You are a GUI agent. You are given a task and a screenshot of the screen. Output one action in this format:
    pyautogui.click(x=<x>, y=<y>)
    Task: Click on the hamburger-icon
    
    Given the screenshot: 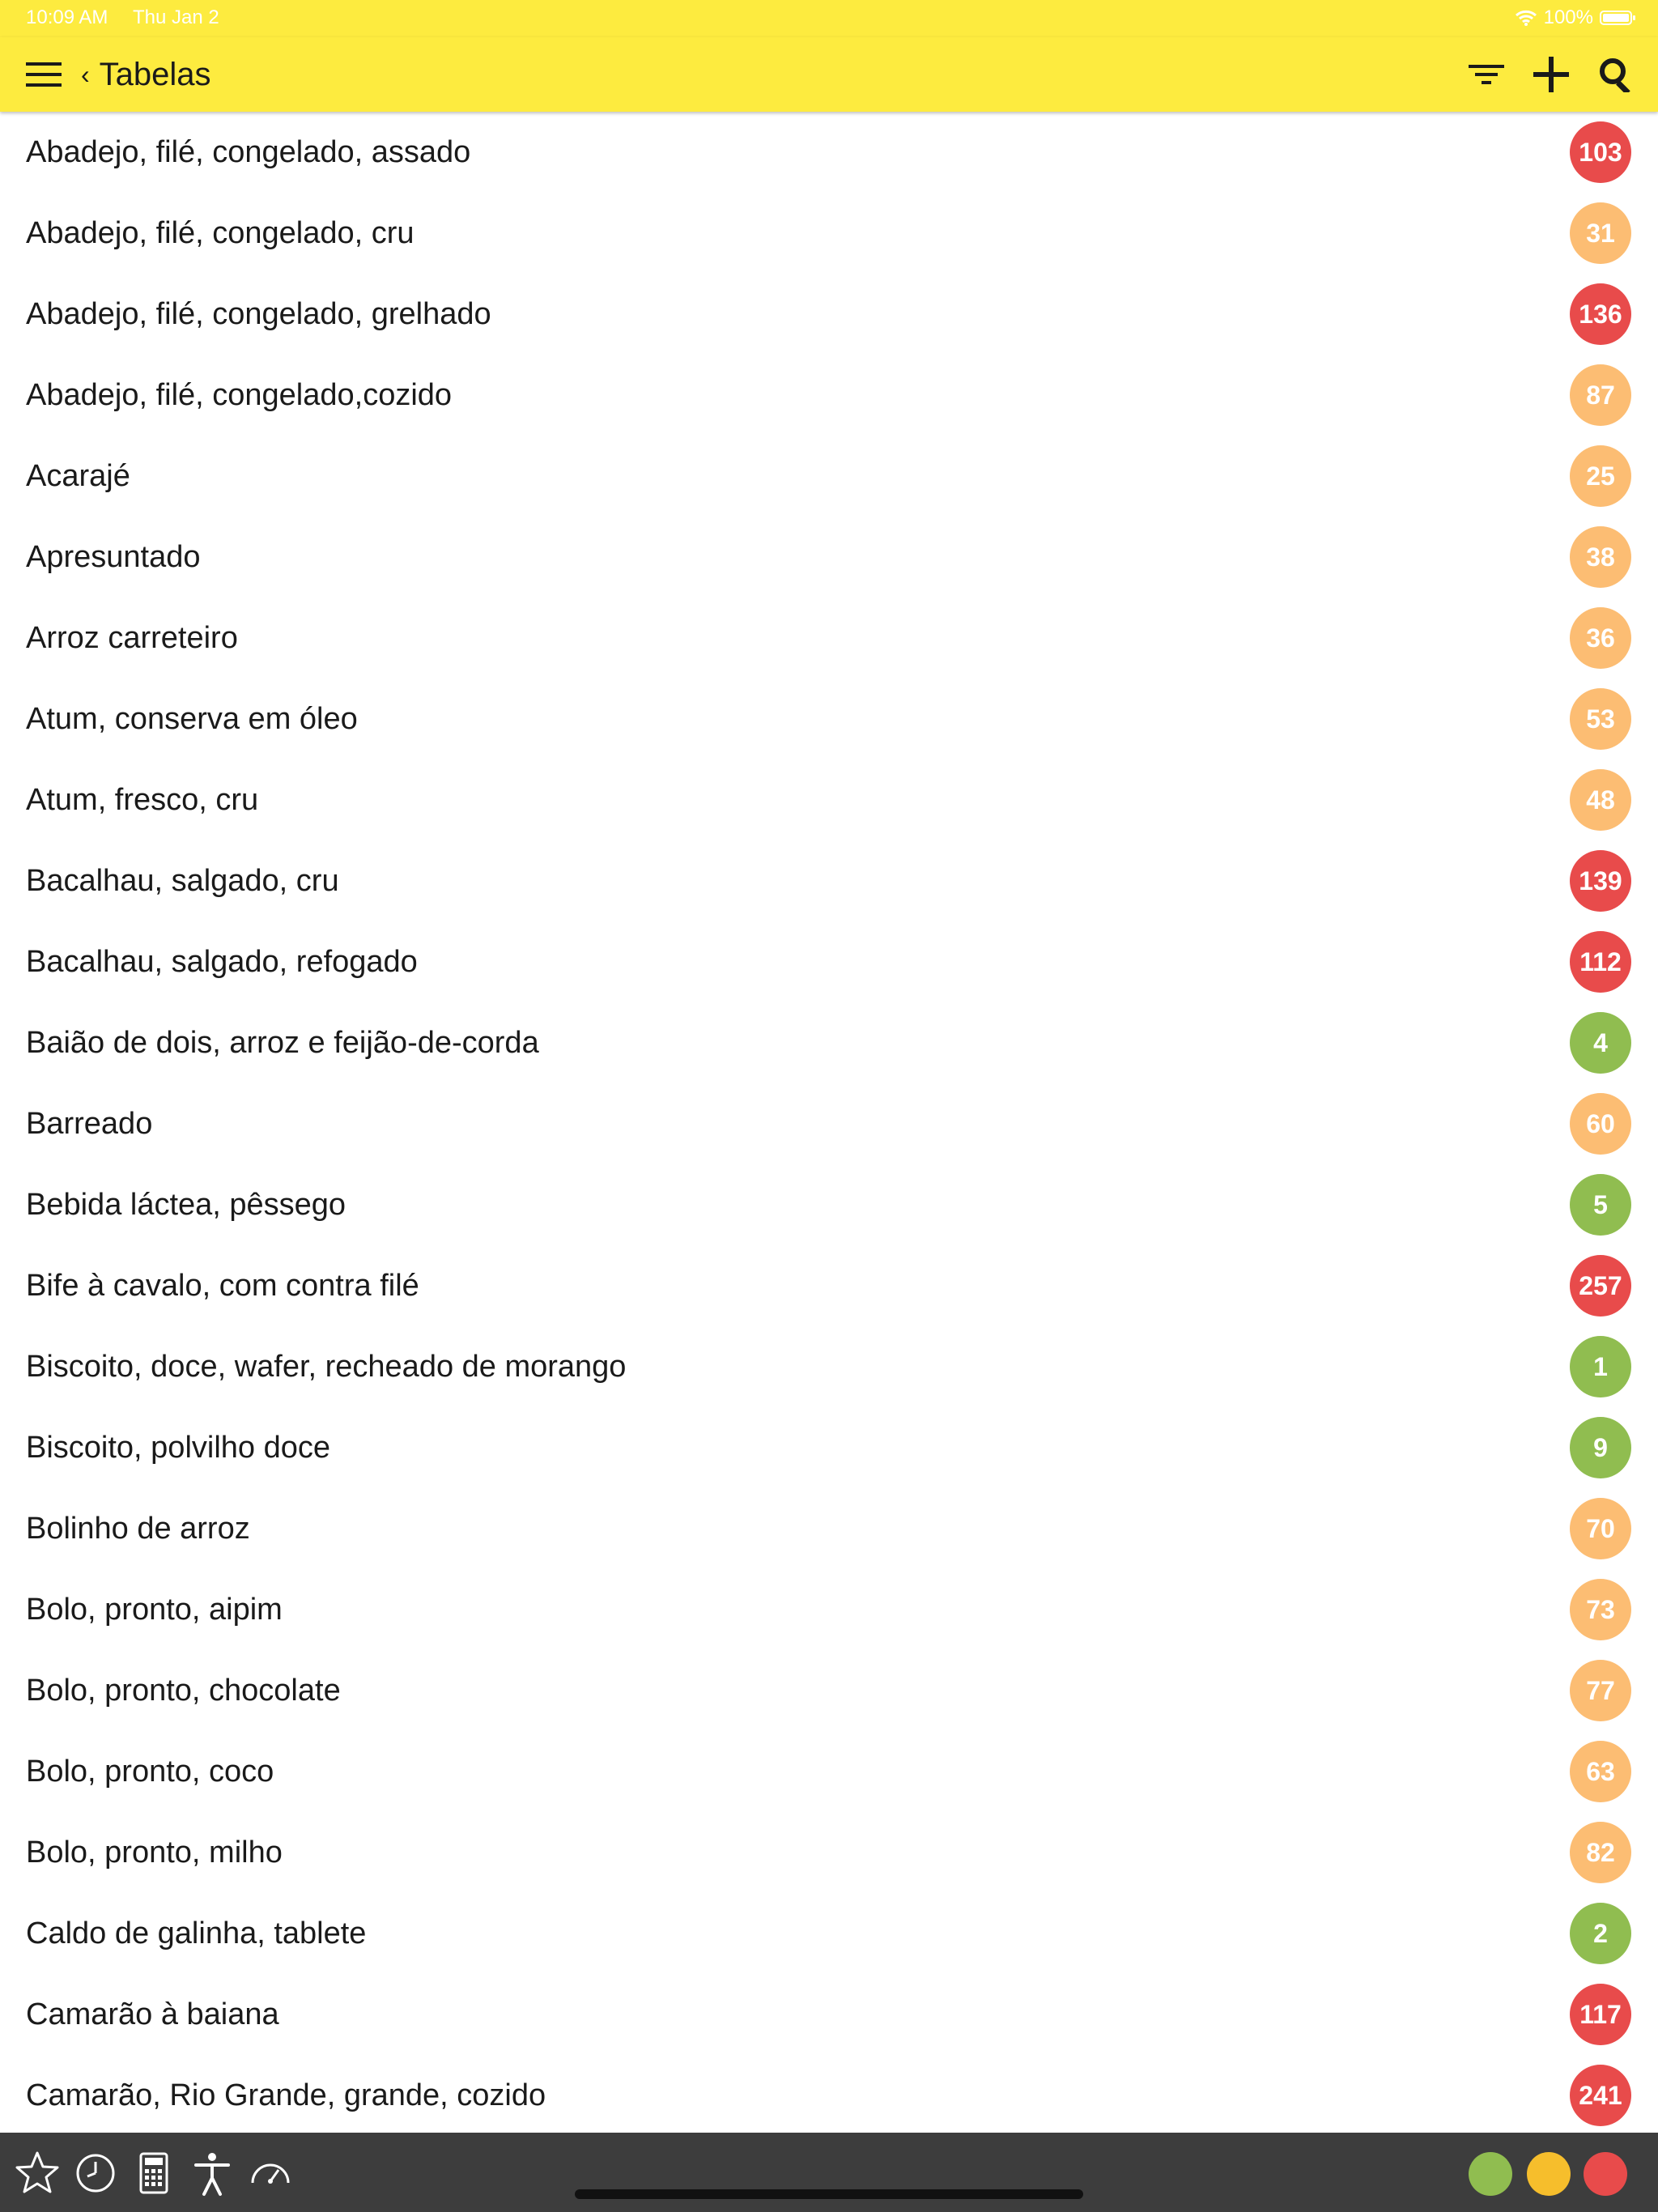 What is the action you would take?
    pyautogui.click(x=44, y=75)
    